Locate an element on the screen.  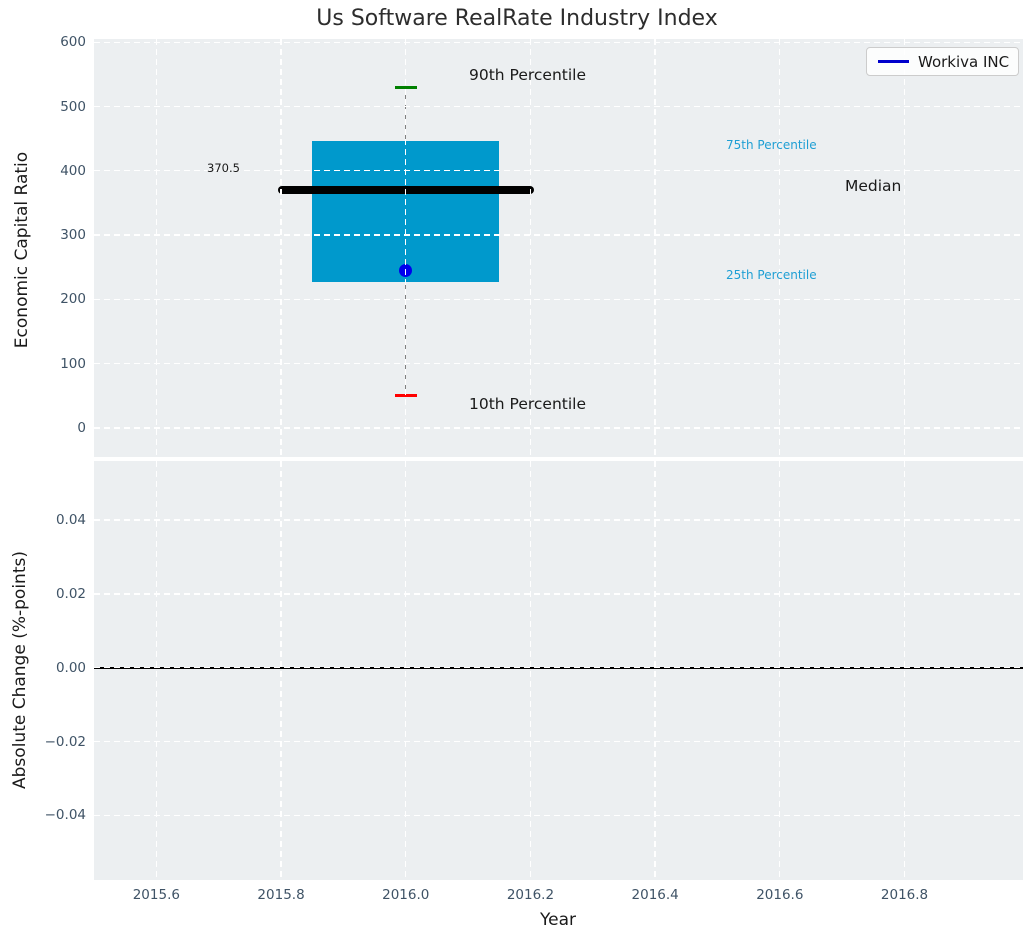
y-tick-label: 100 is located at coordinates (73, 363).